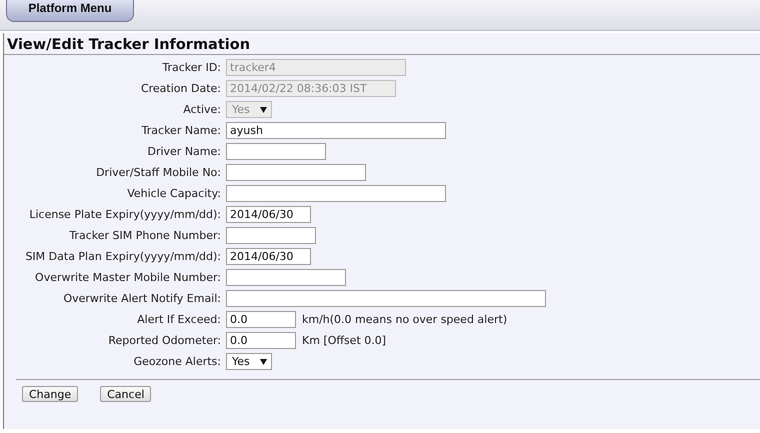  I want to click on dropdown: Yes, so click(249, 361).